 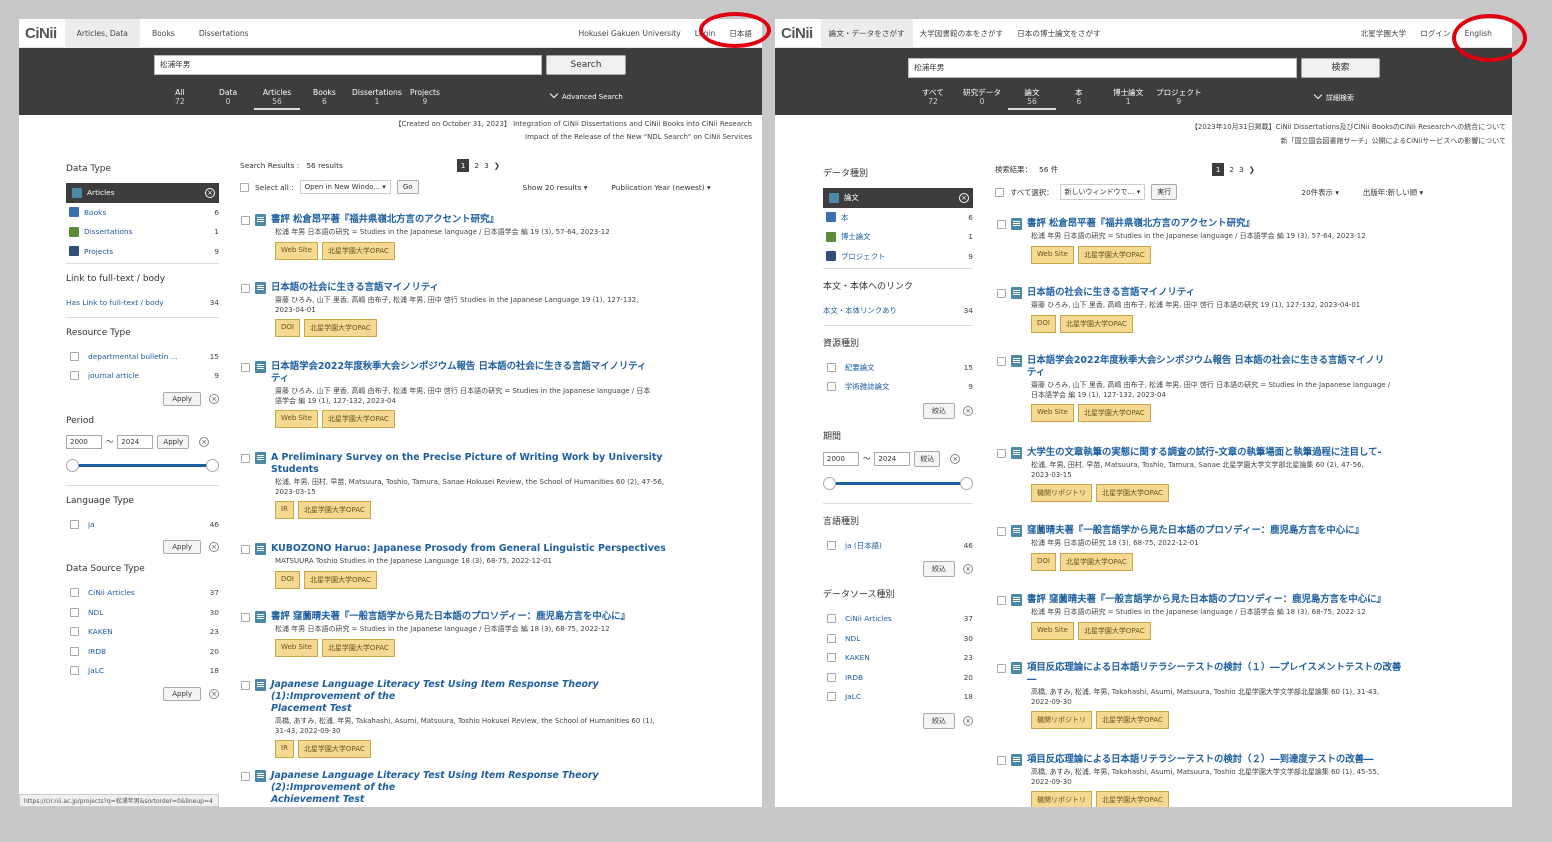 I want to click on result-title: 書評 松倉昂平著『福井県嶺北方言のアクセント研究』, so click(x=385, y=220).